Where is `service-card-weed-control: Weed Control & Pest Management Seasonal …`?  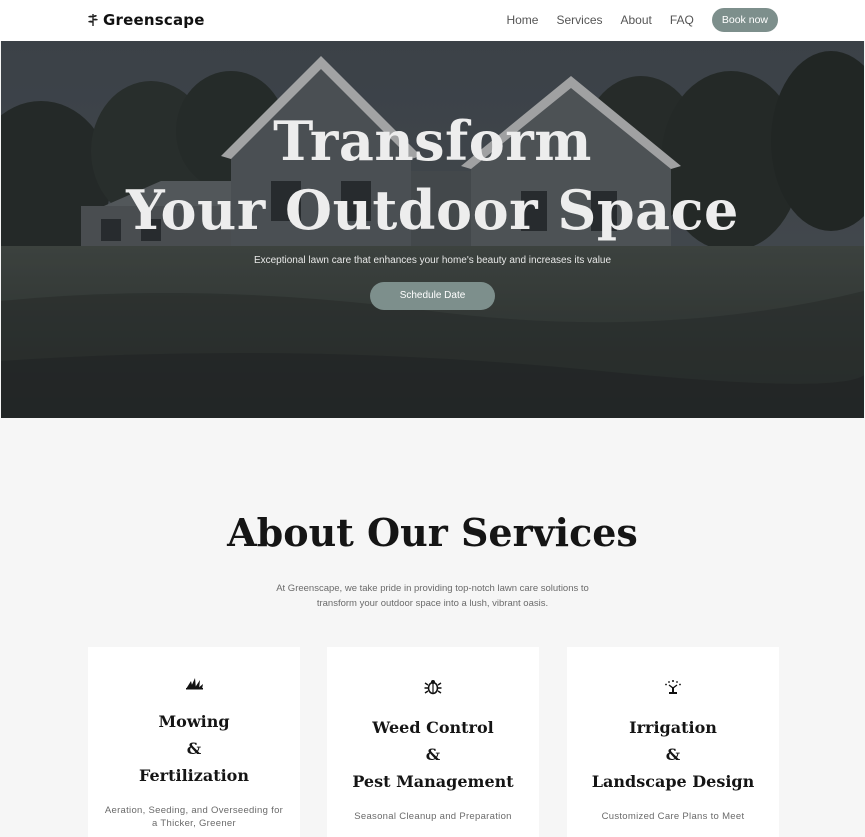
service-card-weed-control: Weed Control & Pest Management Seasonal … is located at coordinates (433, 742).